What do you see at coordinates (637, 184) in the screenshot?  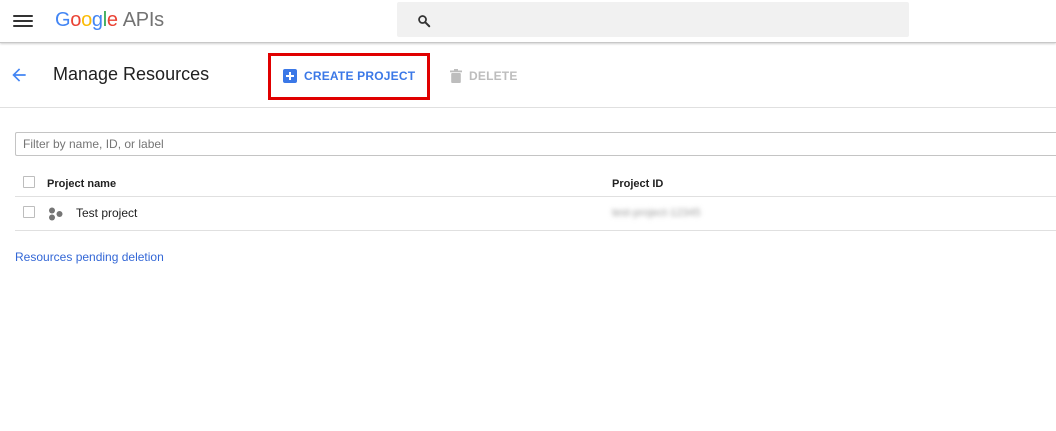 I see `column-header-project-id: Project ID` at bounding box center [637, 184].